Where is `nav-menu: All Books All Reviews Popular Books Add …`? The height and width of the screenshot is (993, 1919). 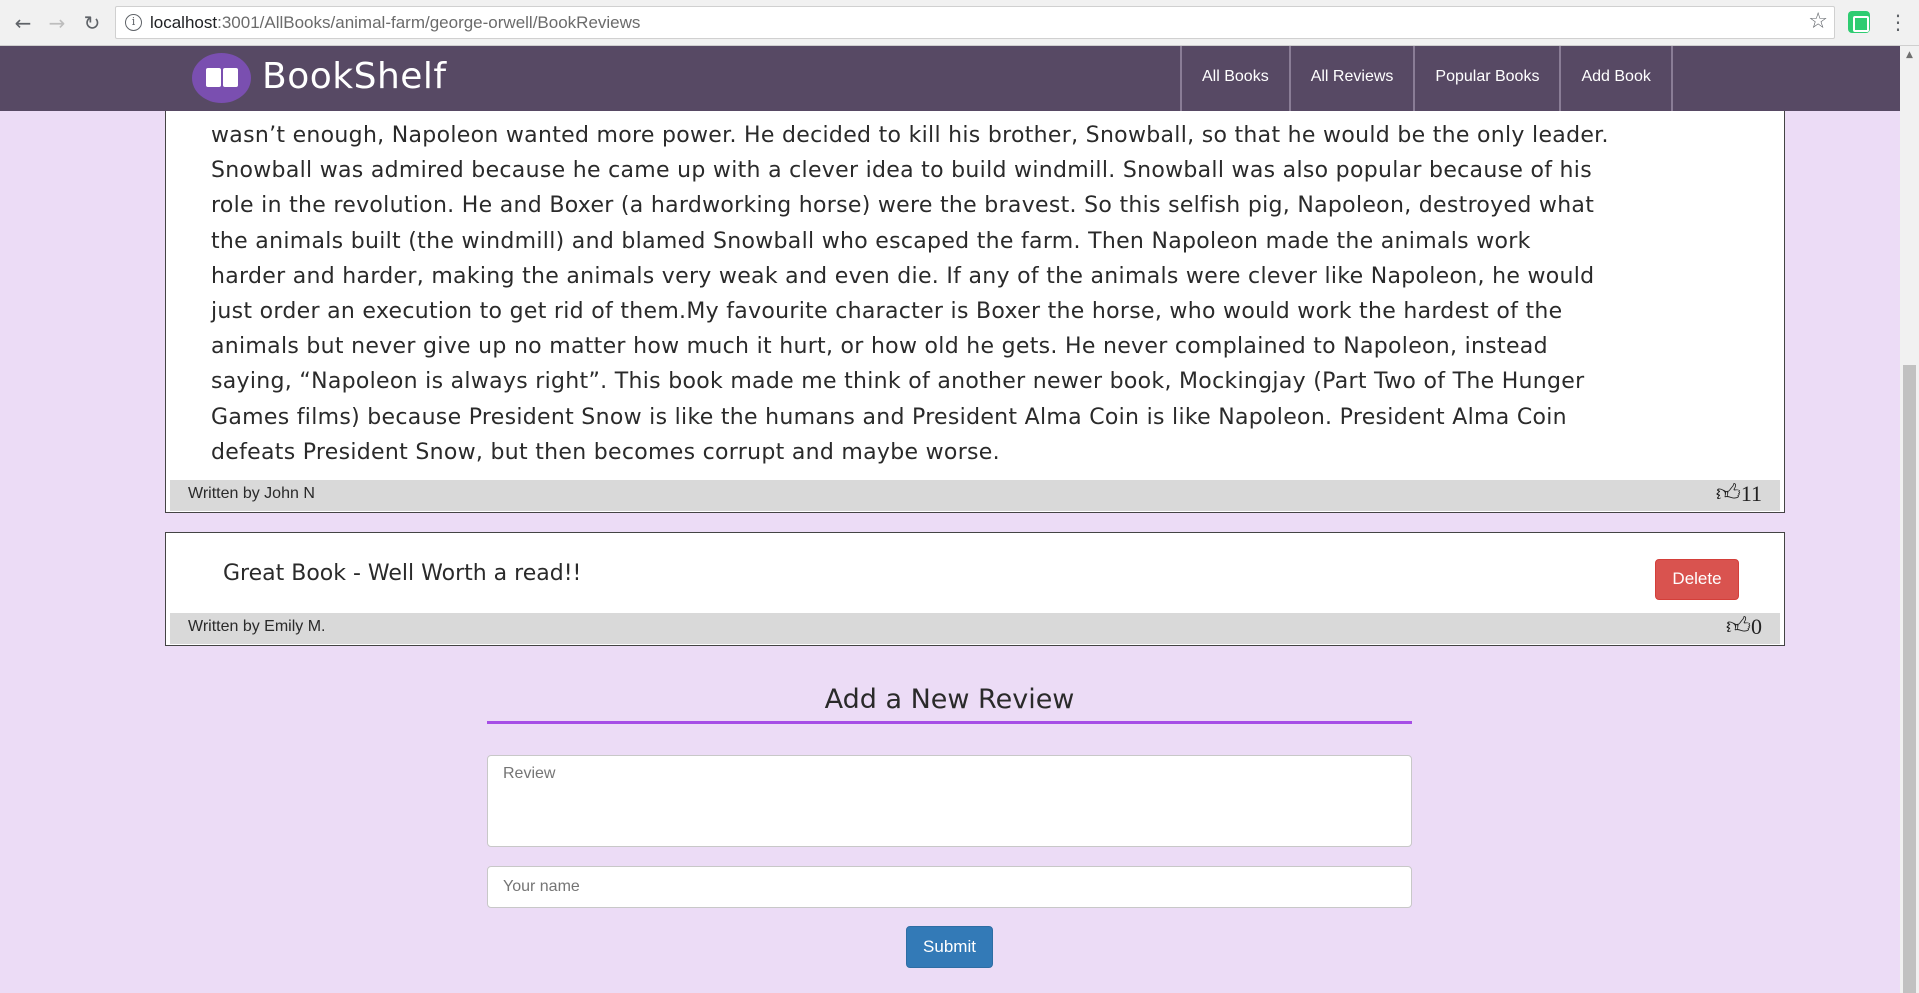 nav-menu: All Books All Reviews Popular Books Add … is located at coordinates (1426, 78).